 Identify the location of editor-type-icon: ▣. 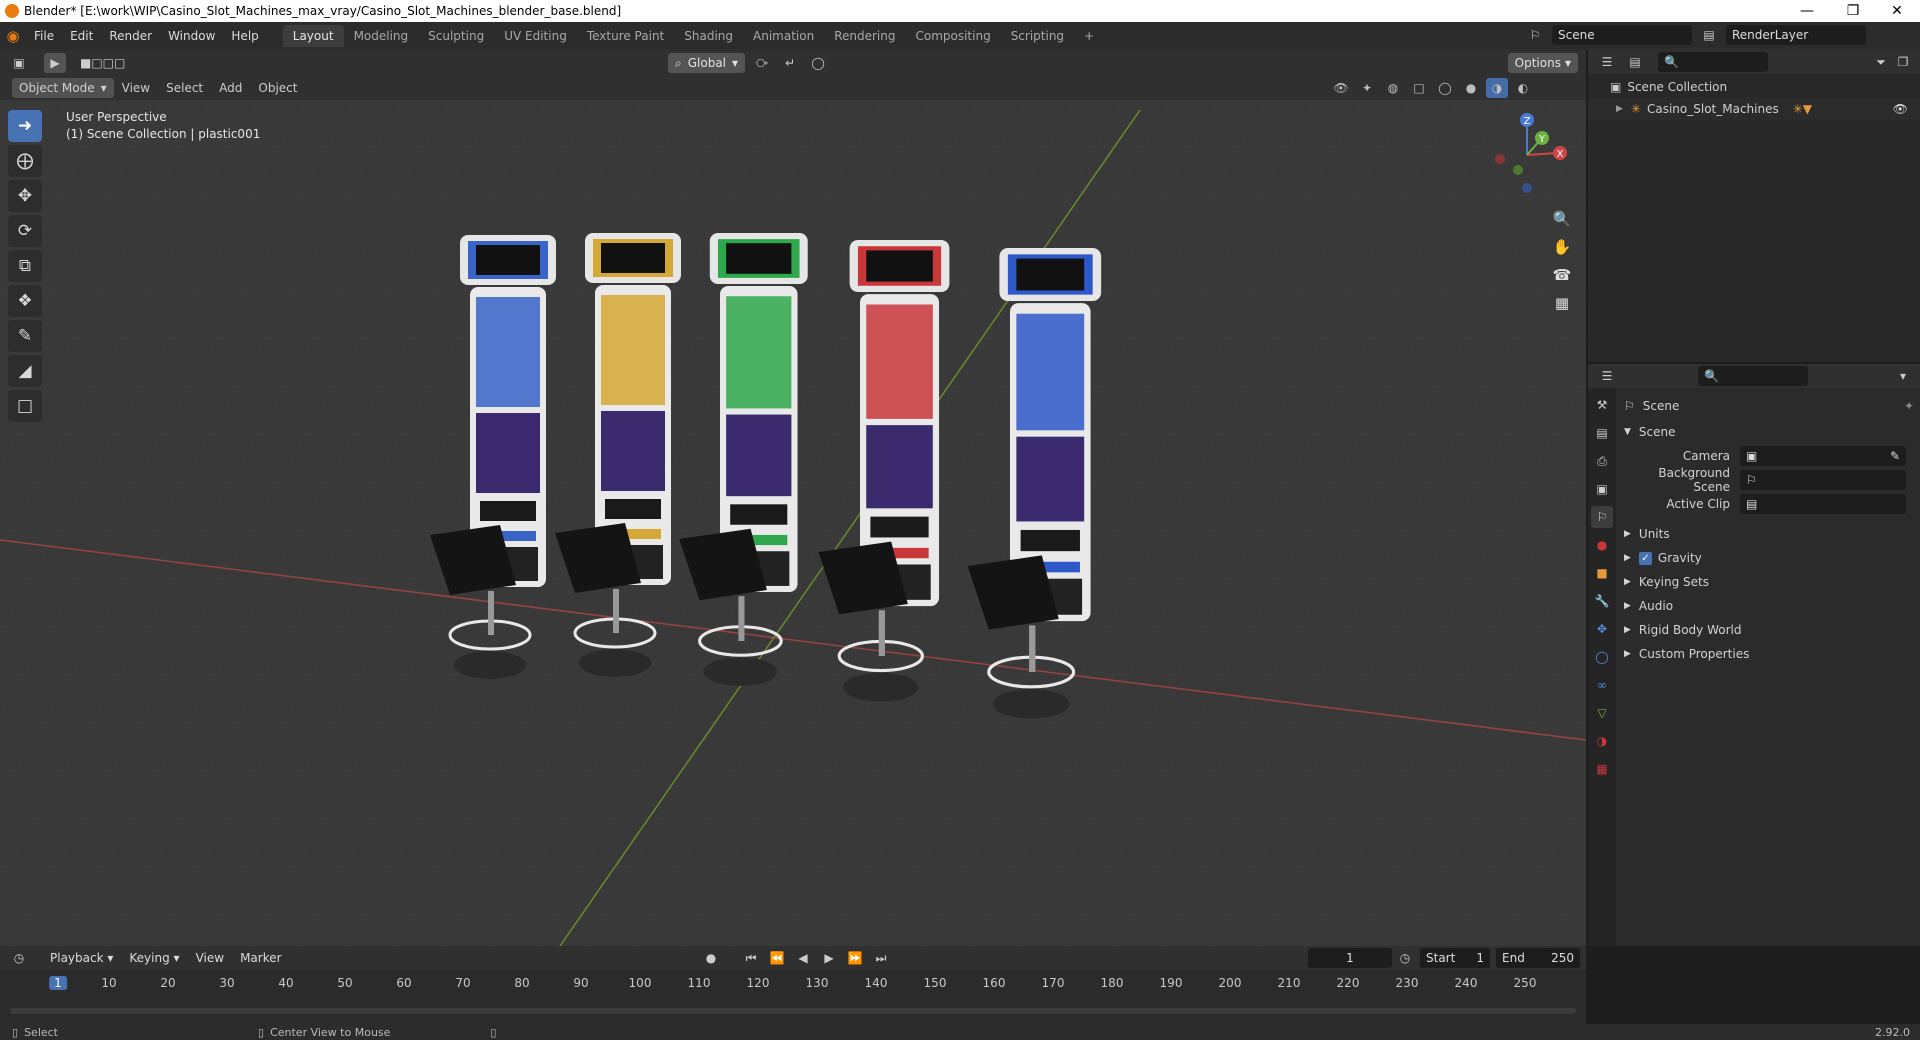
(19, 63).